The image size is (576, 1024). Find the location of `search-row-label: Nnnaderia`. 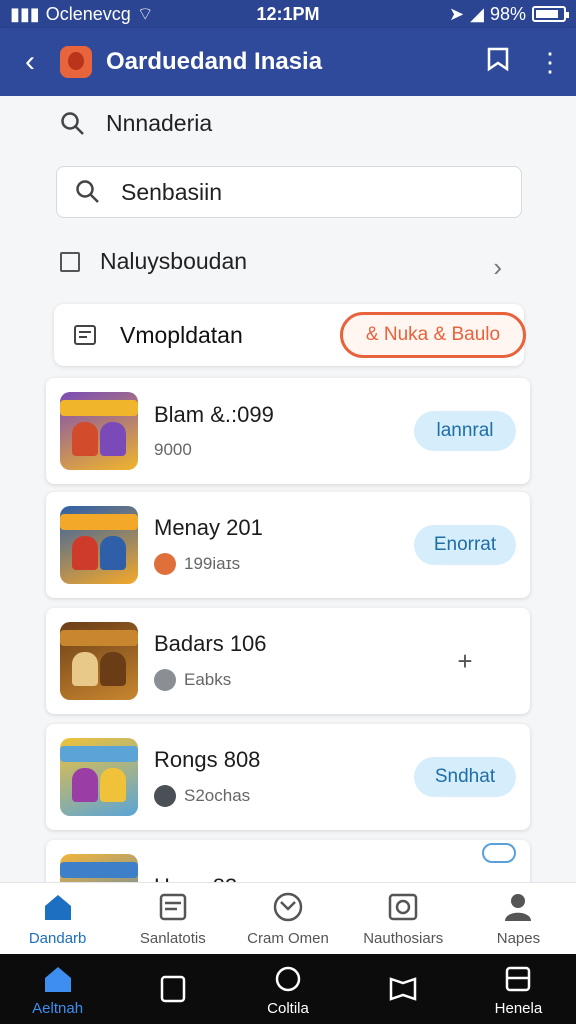

search-row-label: Nnnaderia is located at coordinates (159, 123).